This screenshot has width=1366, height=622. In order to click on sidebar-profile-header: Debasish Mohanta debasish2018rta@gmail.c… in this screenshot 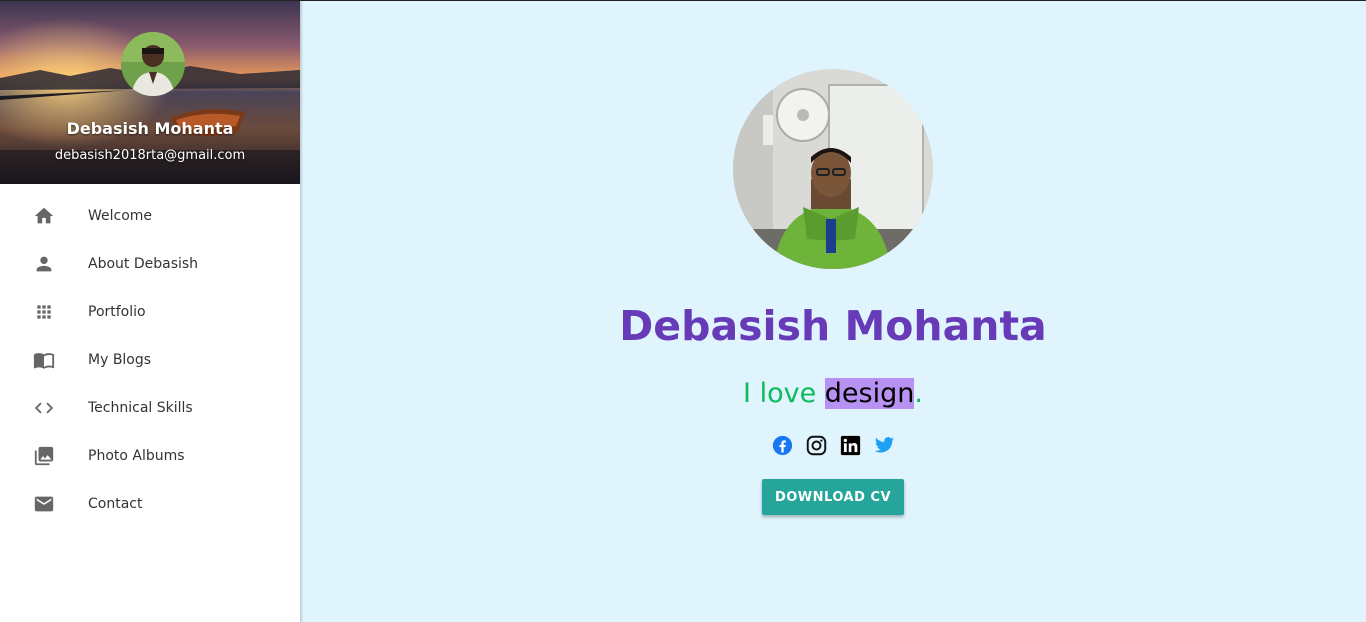, I will do `click(150, 92)`.